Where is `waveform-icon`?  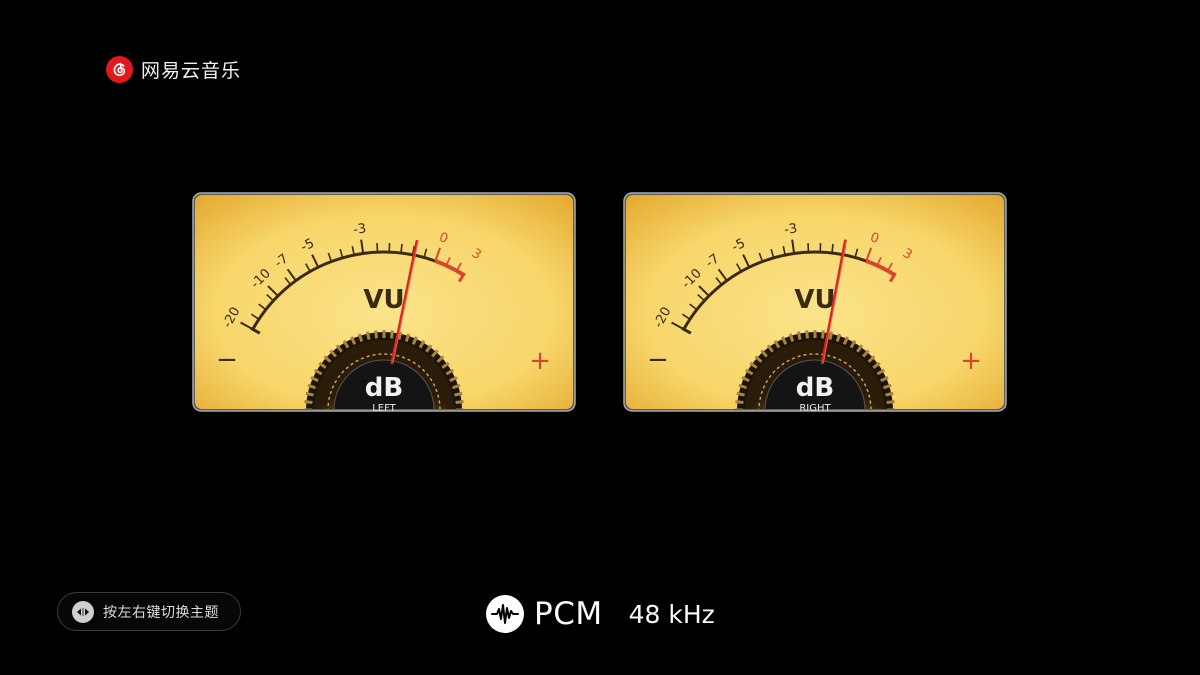
waveform-icon is located at coordinates (505, 614).